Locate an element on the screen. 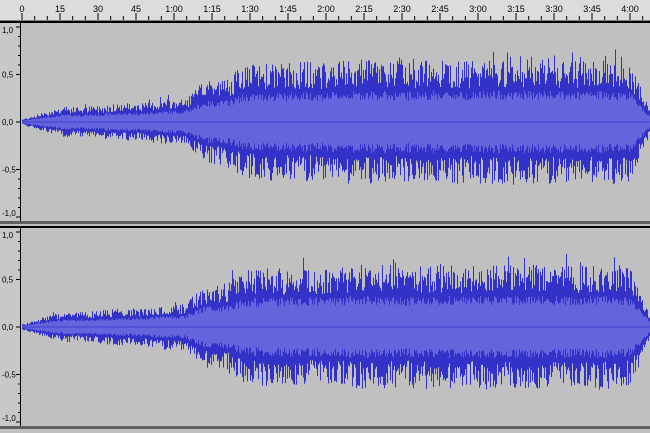  ruler-tick-label: 3:15 is located at coordinates (516, 9).